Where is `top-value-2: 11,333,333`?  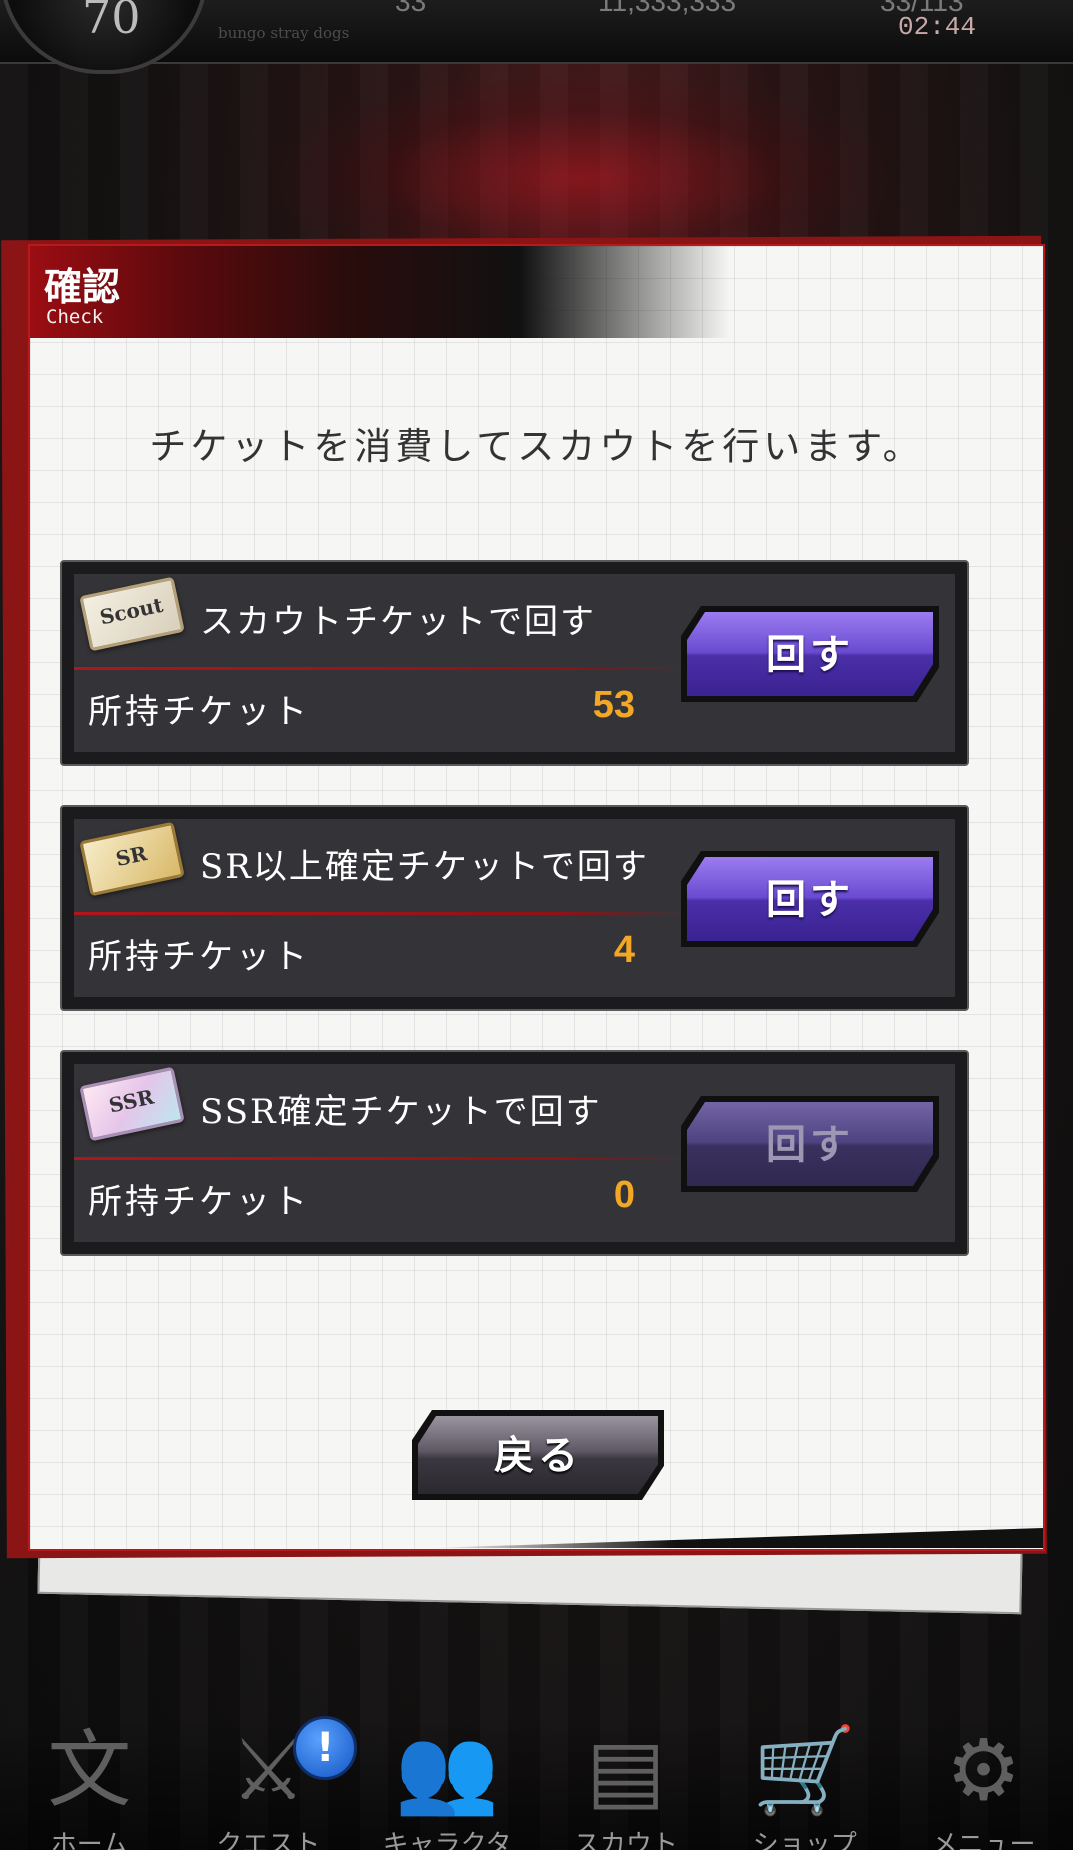
top-value-2: 11,333,333 is located at coordinates (667, 8).